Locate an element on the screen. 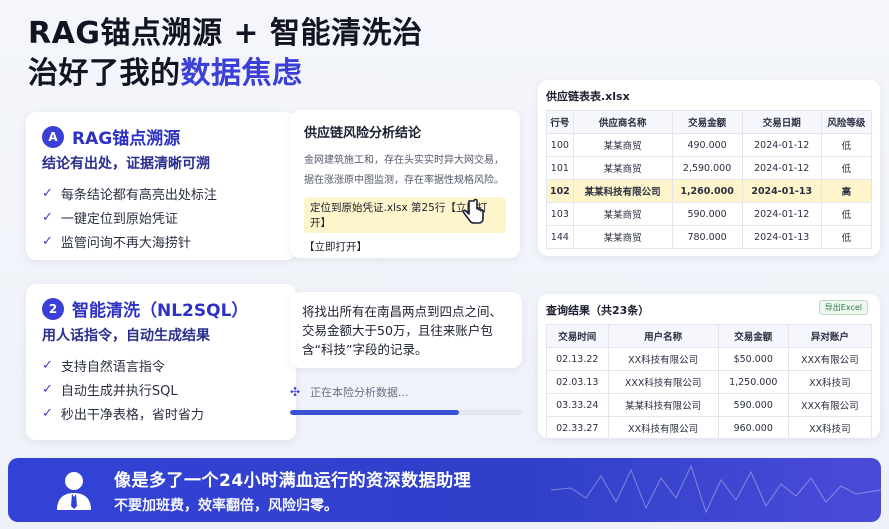 The width and height of the screenshot is (889, 529). table-row: 144 某某商贸 780.000 2024-01-13 低 is located at coordinates (709, 237).